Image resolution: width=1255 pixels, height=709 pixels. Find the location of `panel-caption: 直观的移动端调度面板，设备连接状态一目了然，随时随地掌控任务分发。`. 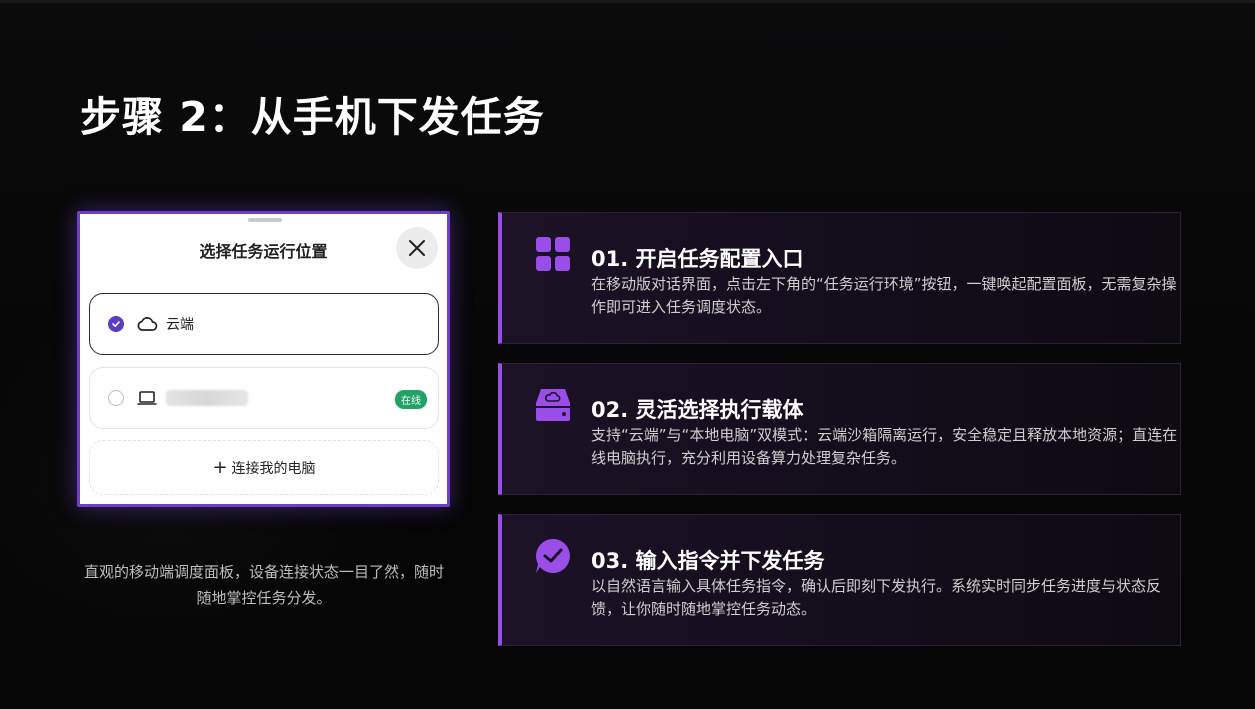

panel-caption: 直观的移动端调度面板，设备连接状态一目了然，随时随地掌控任务分发。 is located at coordinates (263, 585).